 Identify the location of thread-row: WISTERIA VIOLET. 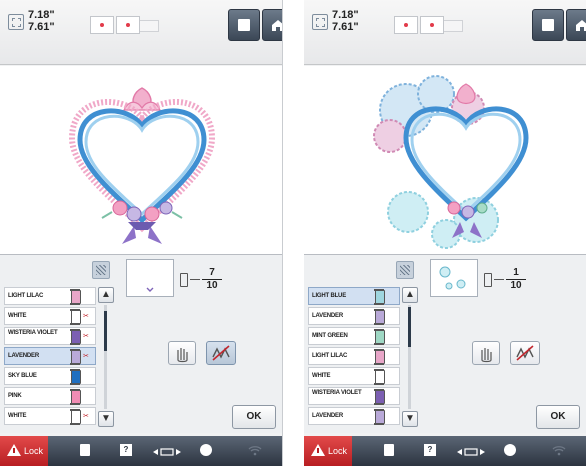
(354, 396).